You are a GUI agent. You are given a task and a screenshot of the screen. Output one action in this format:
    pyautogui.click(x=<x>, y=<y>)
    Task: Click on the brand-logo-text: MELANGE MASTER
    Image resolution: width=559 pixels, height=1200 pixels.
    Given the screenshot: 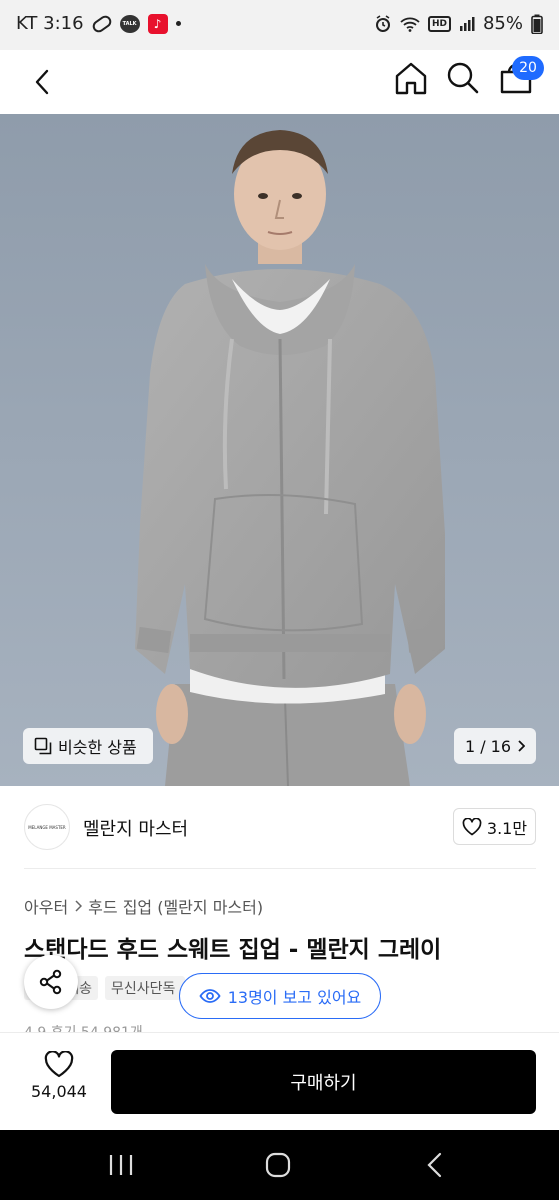 What is the action you would take?
    pyautogui.click(x=47, y=827)
    